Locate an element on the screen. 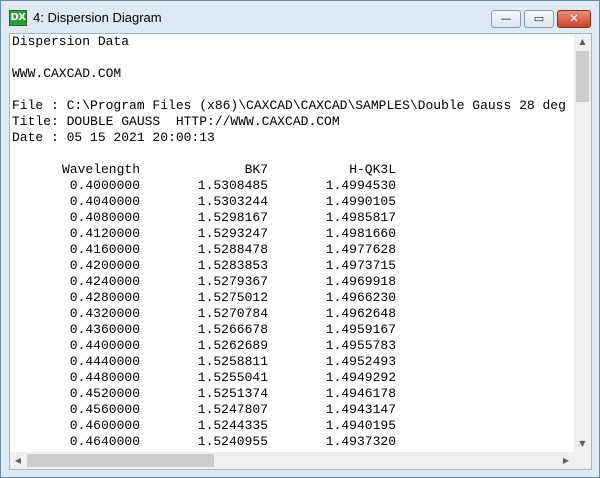 This screenshot has height=478, width=600. bk7-index-cell: 1.5279367 is located at coordinates (232, 281).